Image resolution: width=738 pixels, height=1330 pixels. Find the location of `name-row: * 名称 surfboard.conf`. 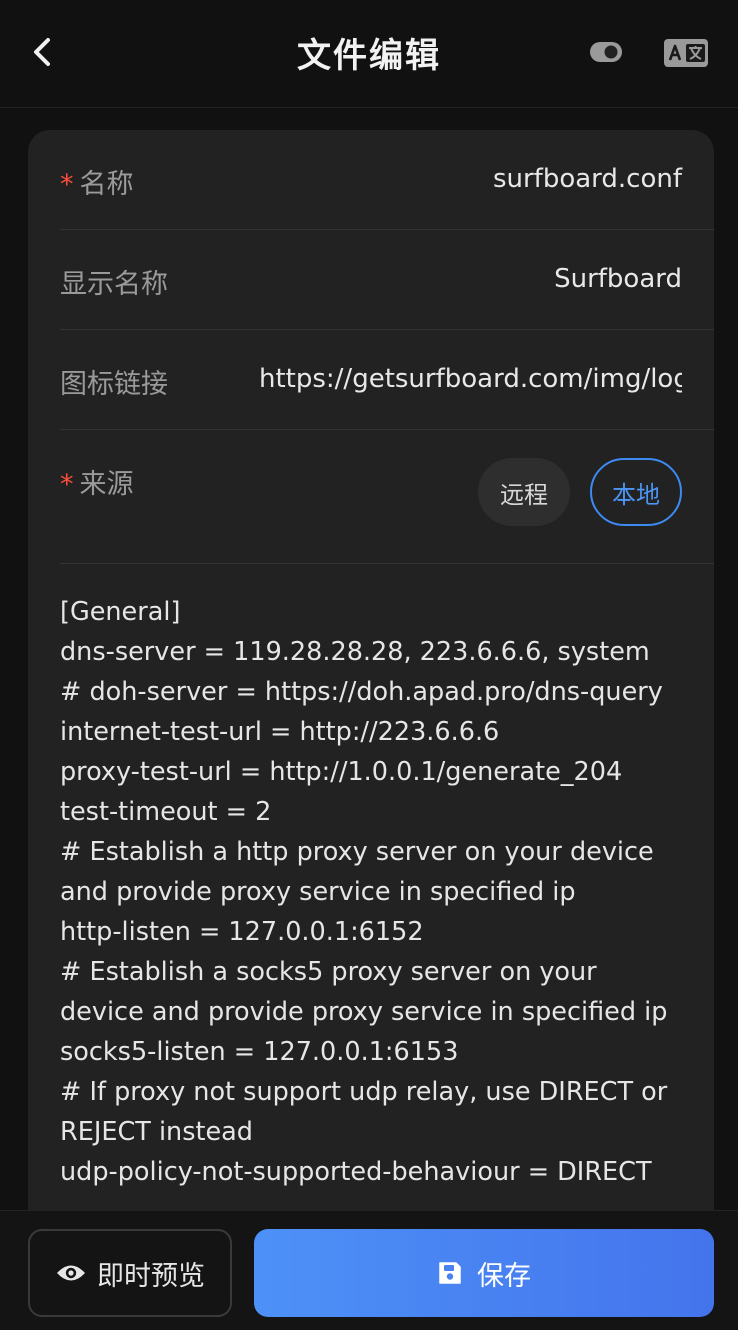

name-row: * 名称 surfboard.conf is located at coordinates (387, 180).